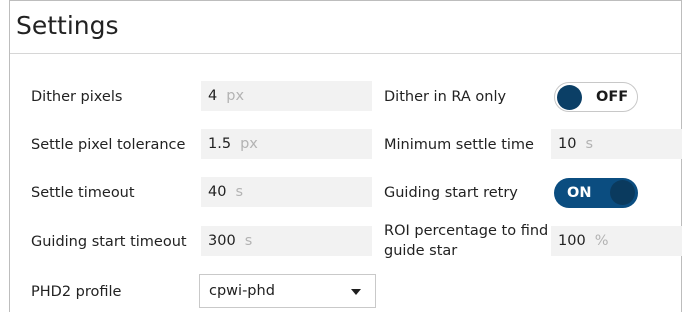 The height and width of the screenshot is (312, 682). I want to click on dither-ra-only-toggle: OFF, so click(596, 97).